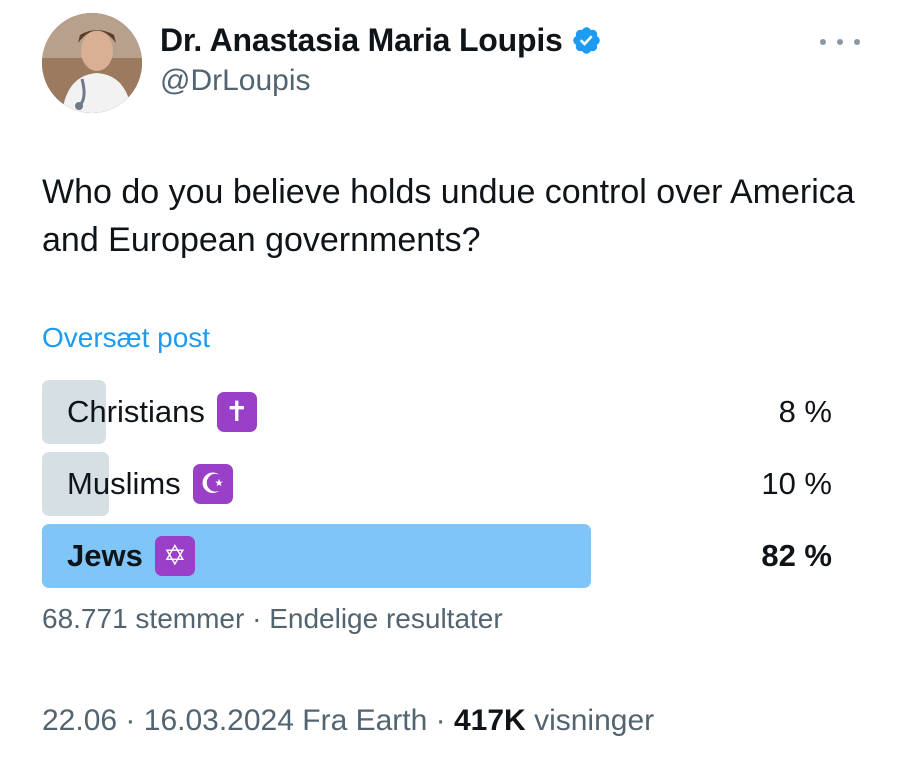 This screenshot has height=765, width=900. I want to click on poll-option-label: Muslims ☪, so click(150, 484).